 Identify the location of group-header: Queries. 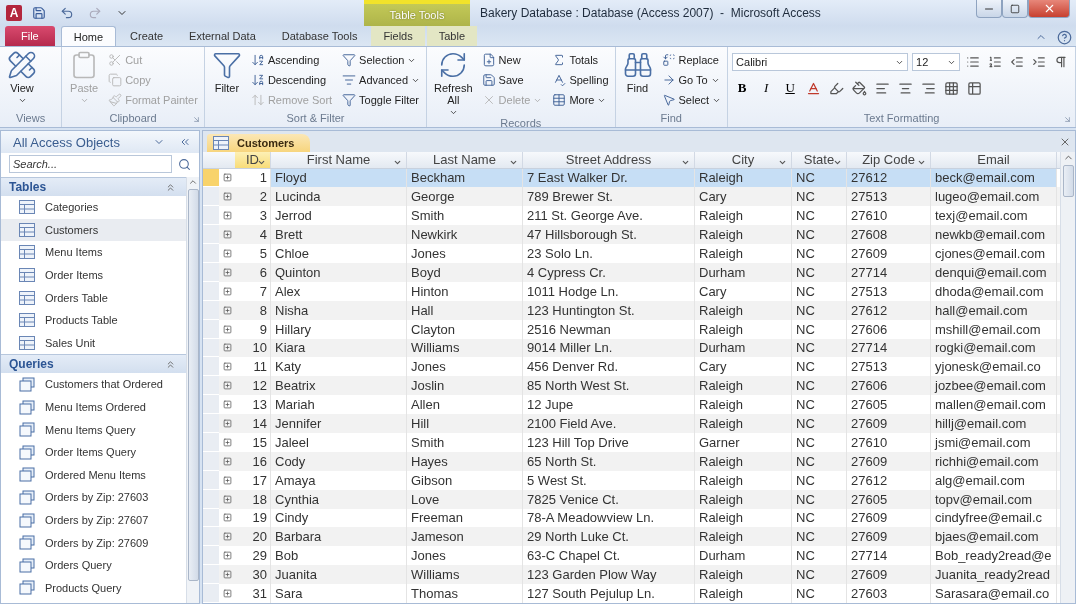
(93, 364).